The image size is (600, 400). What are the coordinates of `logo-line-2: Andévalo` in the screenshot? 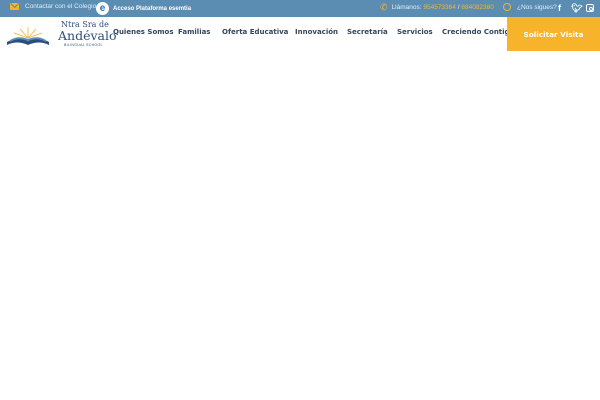 It's located at (87, 35).